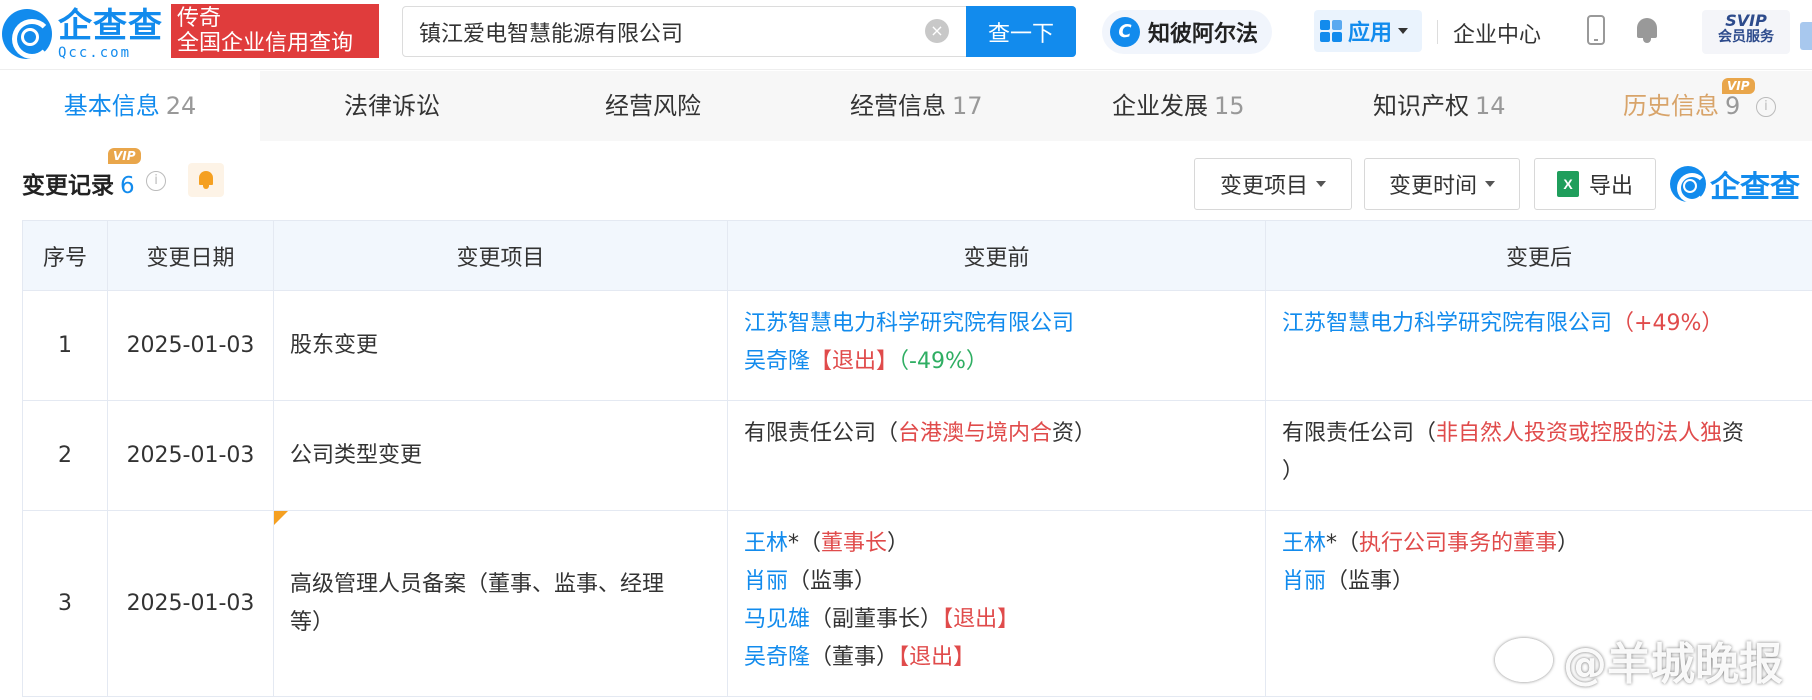 The height and width of the screenshot is (700, 1812). I want to click on logo-name: 企查查, so click(110, 25).